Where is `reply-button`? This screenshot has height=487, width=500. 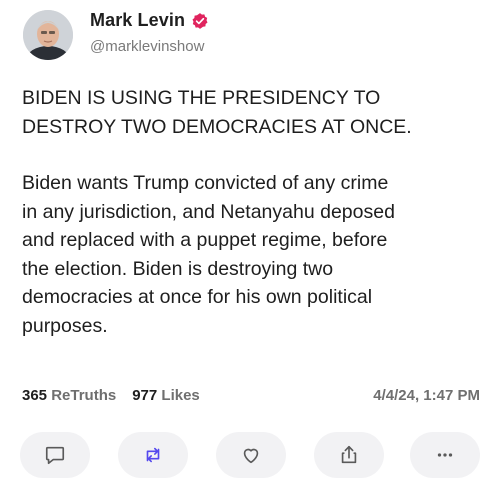 reply-button is located at coordinates (55, 455).